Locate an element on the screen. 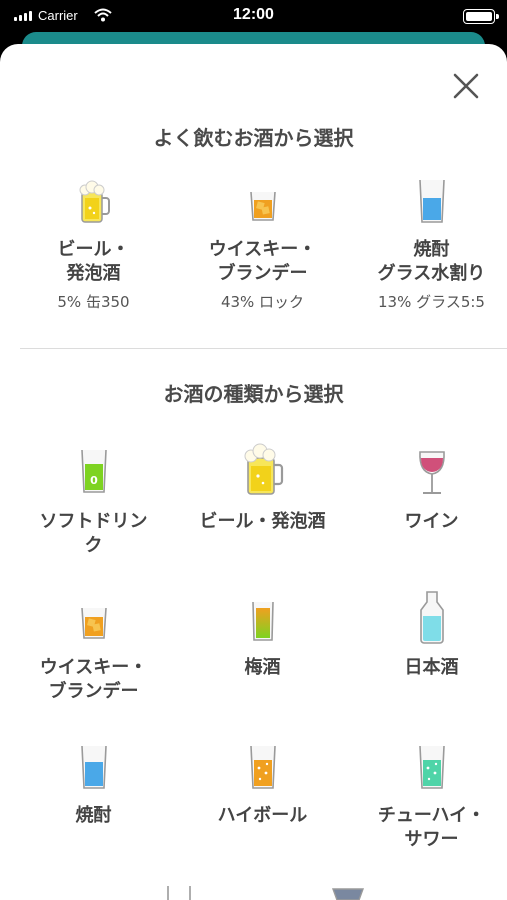 This screenshot has height=900, width=507. soft-drink-glass-icon: 0 is located at coordinates (93, 471).